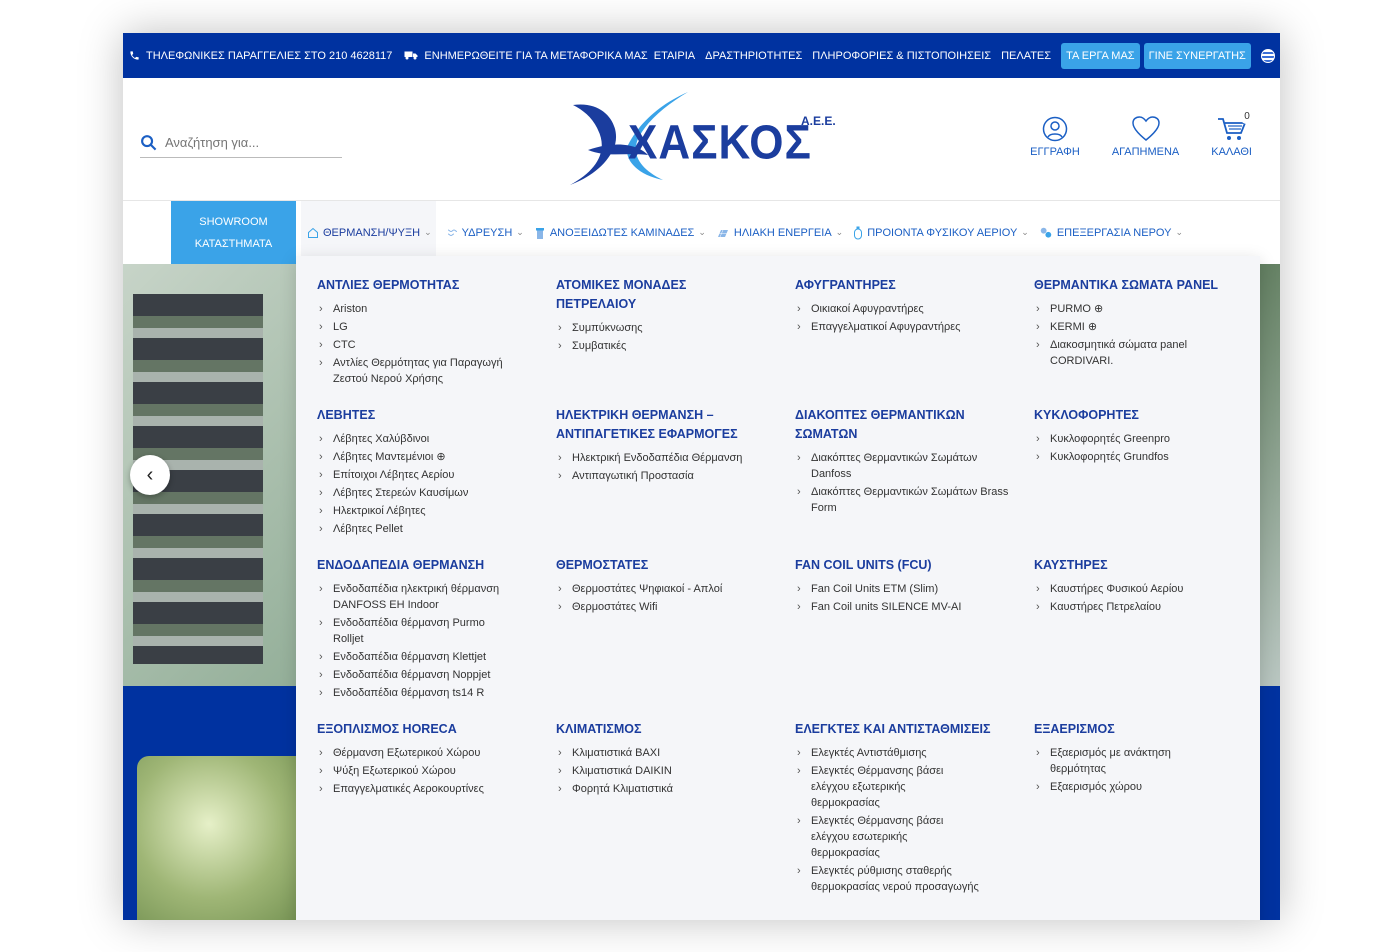 Image resolution: width=1400 pixels, height=952 pixels. I want to click on nav-natural-gas-label: ΠΡΟΙΟΝΤΑ ΦΥΣΙΚΟΥ ΑΕΡΙΟΥ, so click(942, 232).